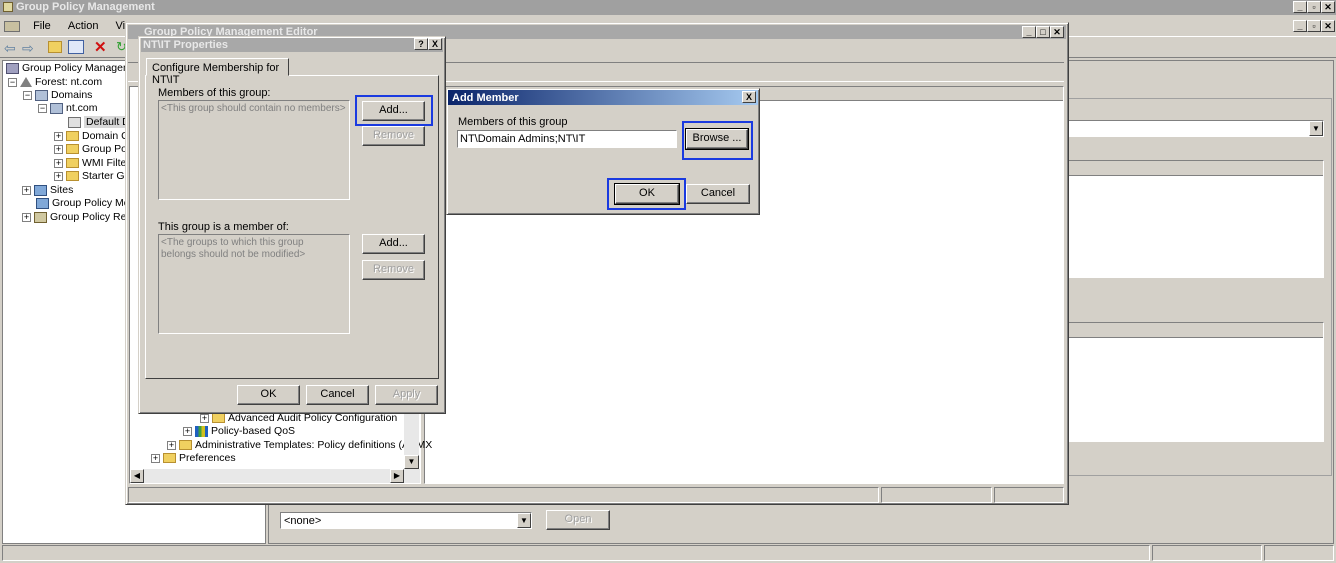  What do you see at coordinates (40, 190) in the screenshot?
I see `sites-icon` at bounding box center [40, 190].